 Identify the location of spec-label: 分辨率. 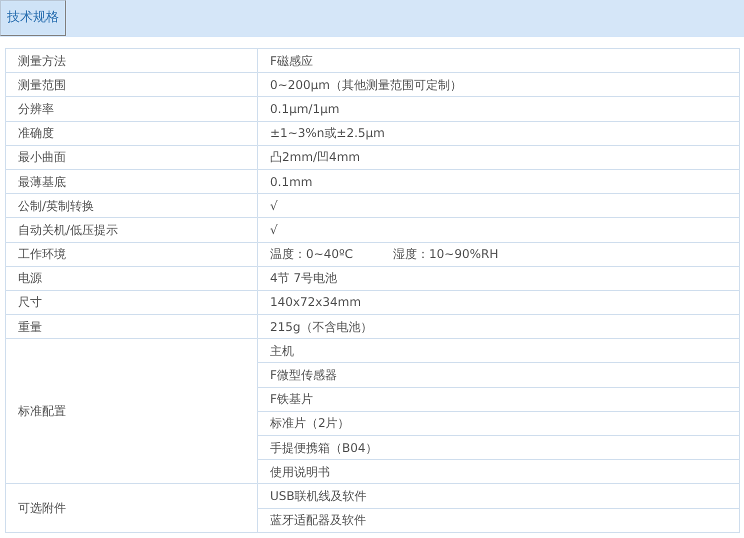
(36, 109).